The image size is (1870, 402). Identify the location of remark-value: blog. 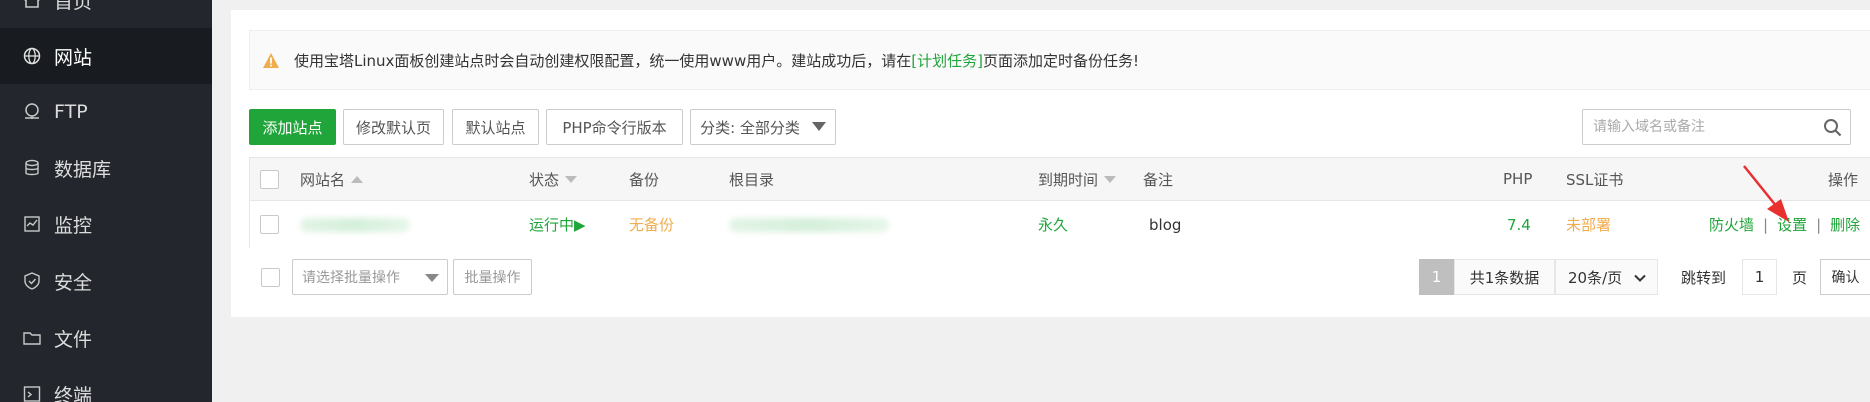
(1165, 224).